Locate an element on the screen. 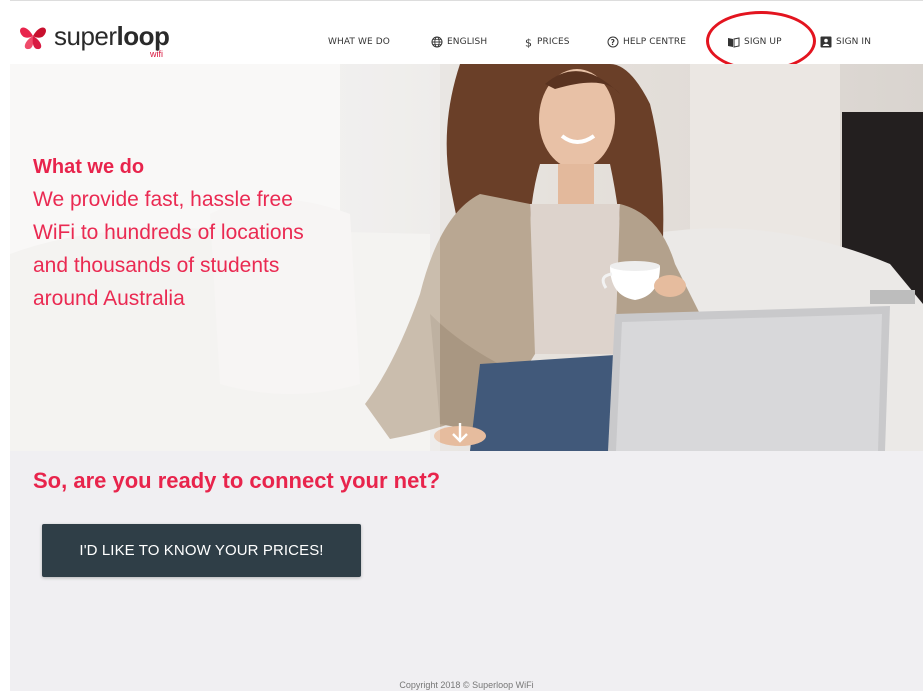  cta-heading: So, are you ready to connect your net? is located at coordinates (237, 480).